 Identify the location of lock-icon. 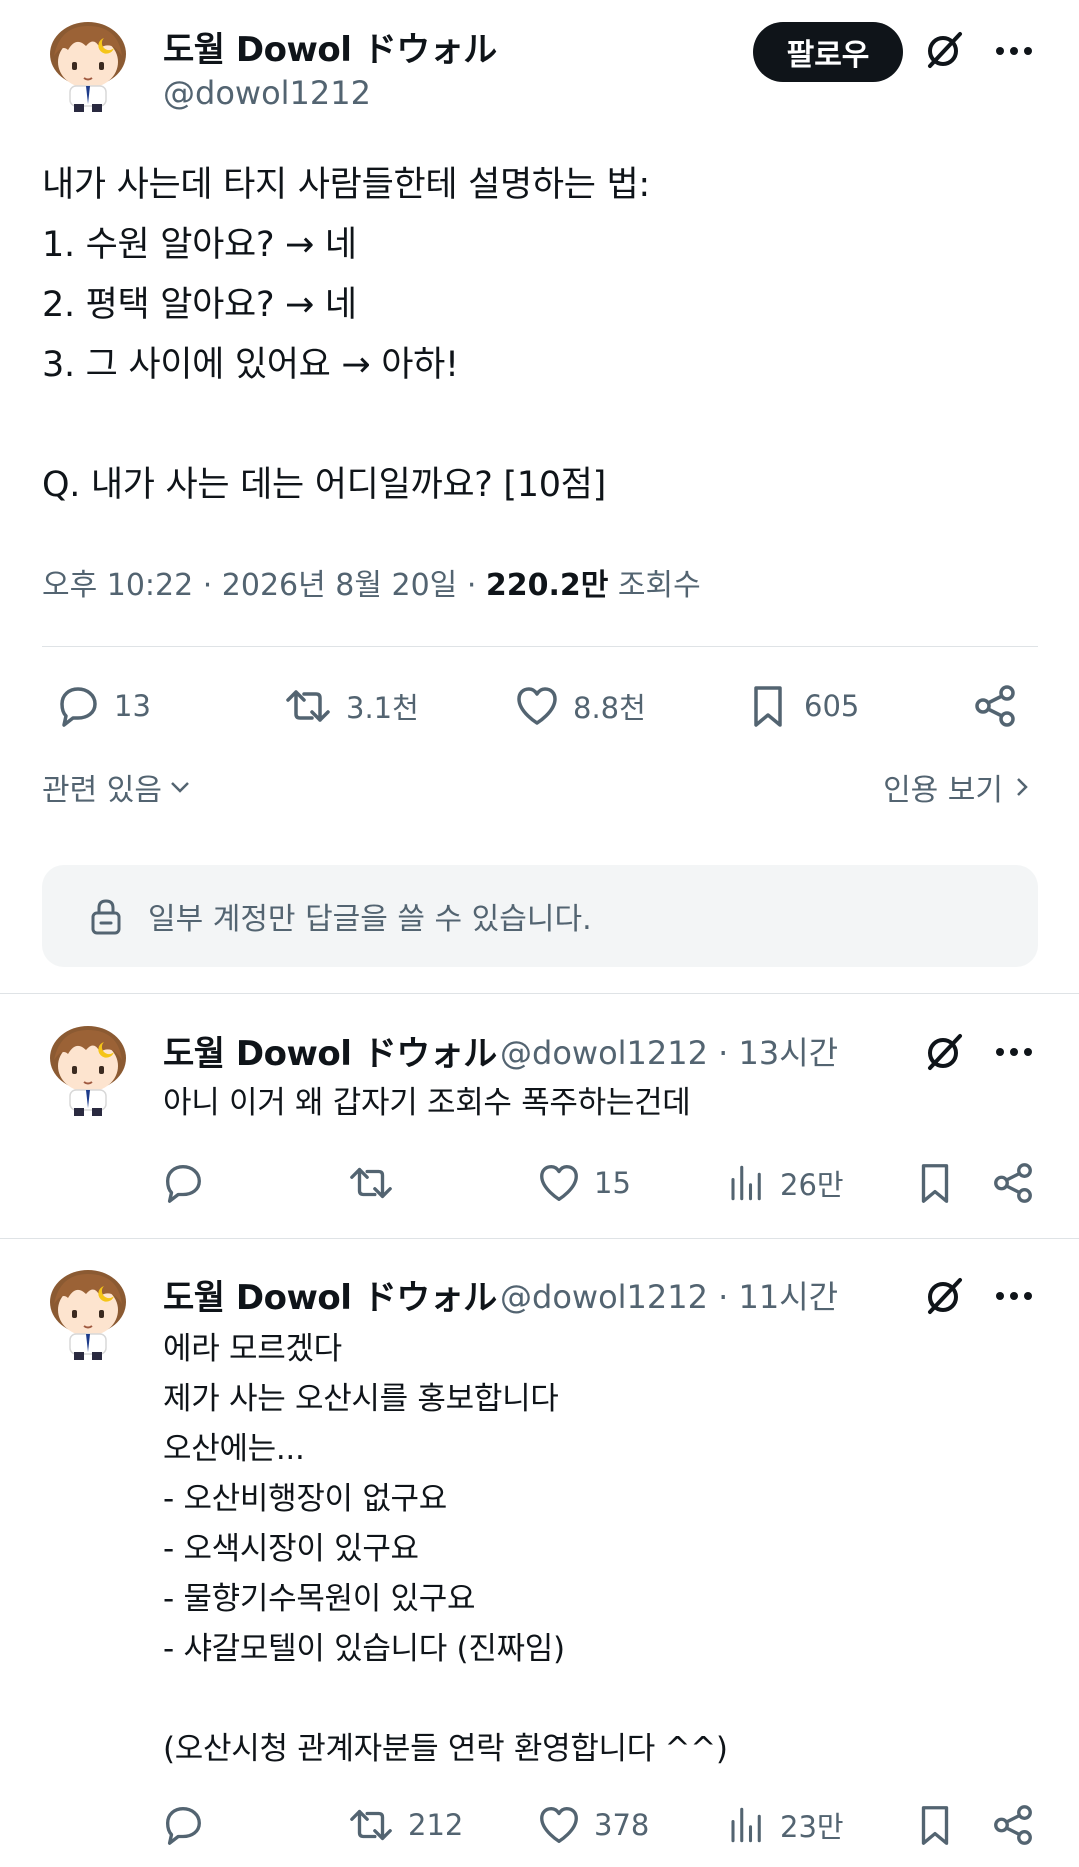
(106, 916).